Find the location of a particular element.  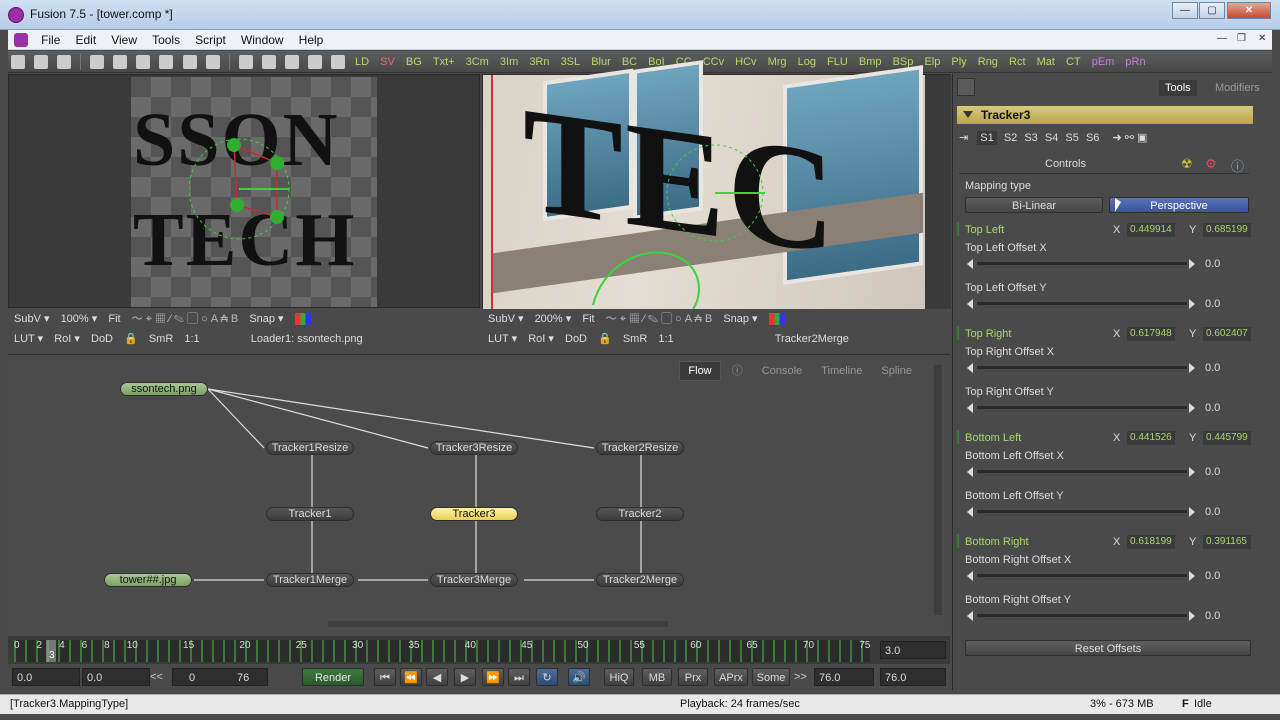

node-tracker2: Tracker2 is located at coordinates (640, 514).